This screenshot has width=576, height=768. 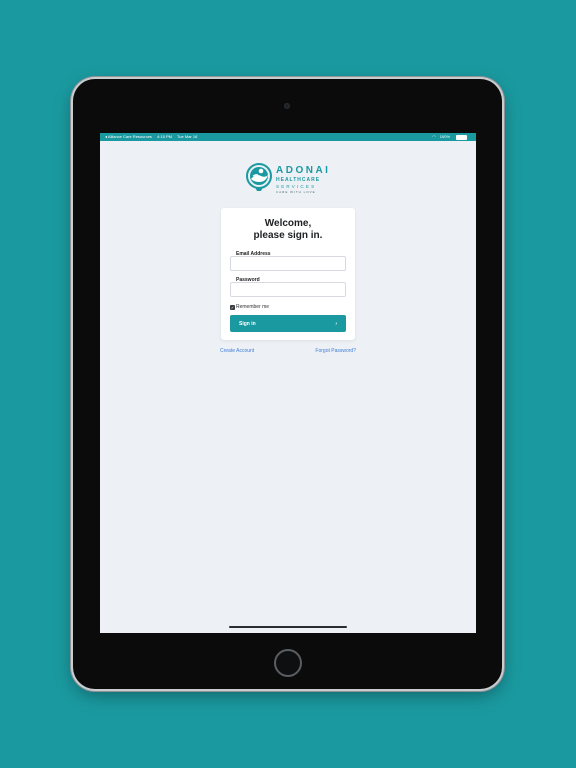 What do you see at coordinates (232, 307) in the screenshot?
I see `remember-me-checkbox: ✓` at bounding box center [232, 307].